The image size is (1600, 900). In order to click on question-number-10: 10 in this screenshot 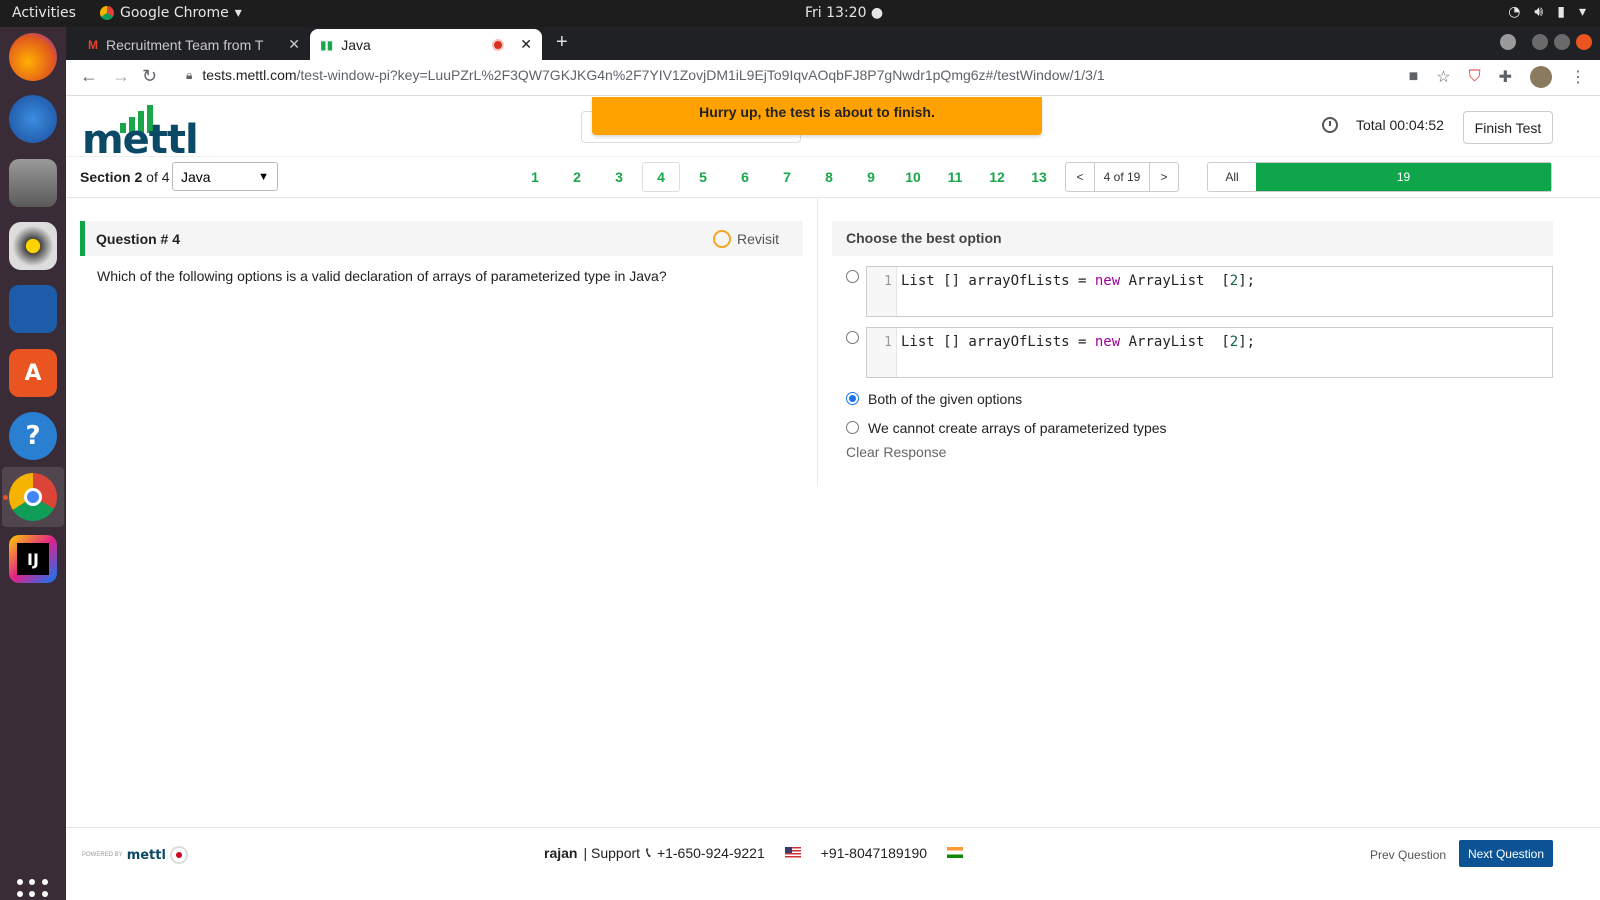, I will do `click(913, 177)`.